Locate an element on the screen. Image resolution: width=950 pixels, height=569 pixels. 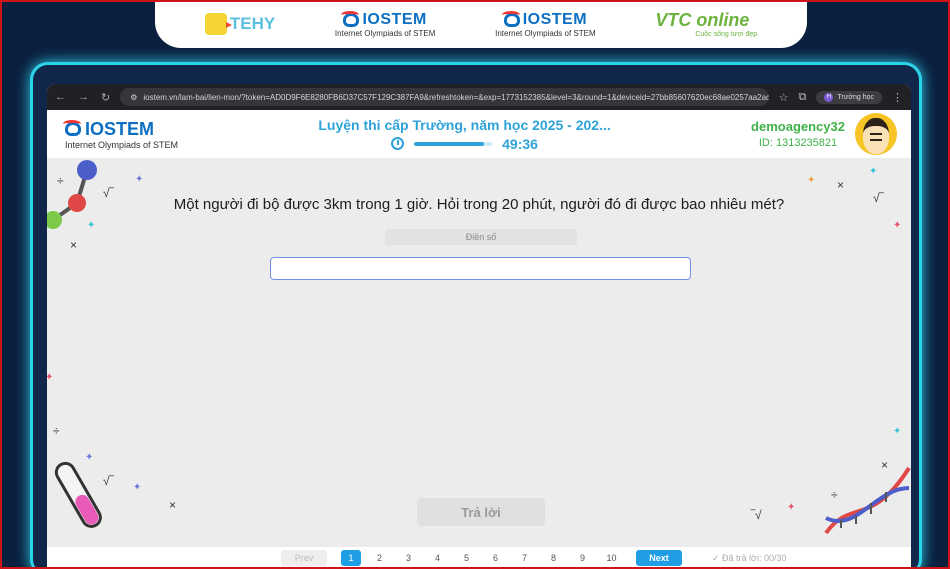
page-button-7: 7 is located at coordinates (524, 558).